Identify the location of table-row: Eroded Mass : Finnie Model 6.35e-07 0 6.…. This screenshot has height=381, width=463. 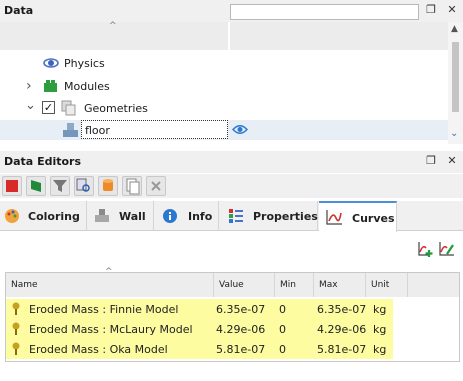
(199, 309).